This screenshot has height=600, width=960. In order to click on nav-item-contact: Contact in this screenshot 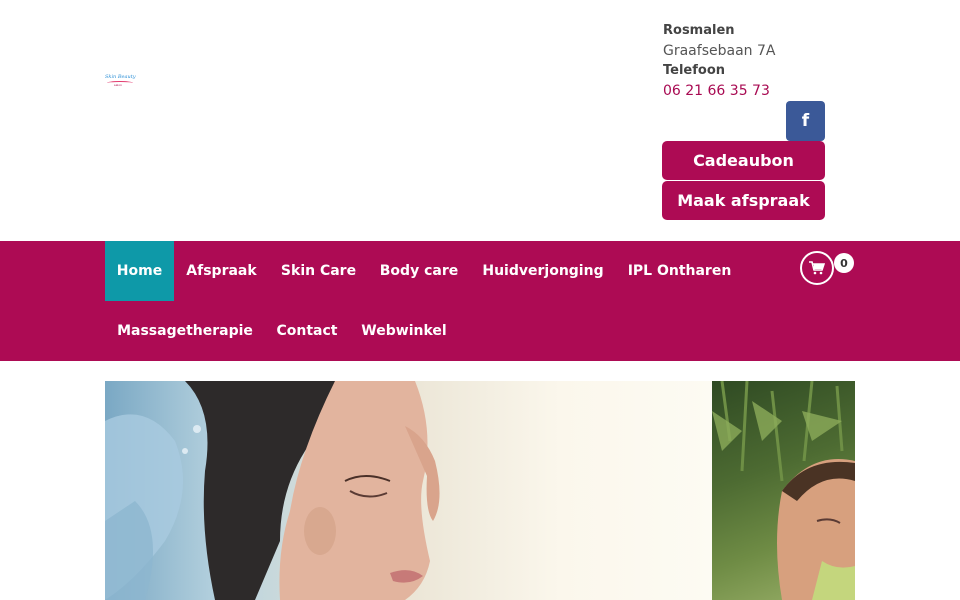, I will do `click(307, 331)`.